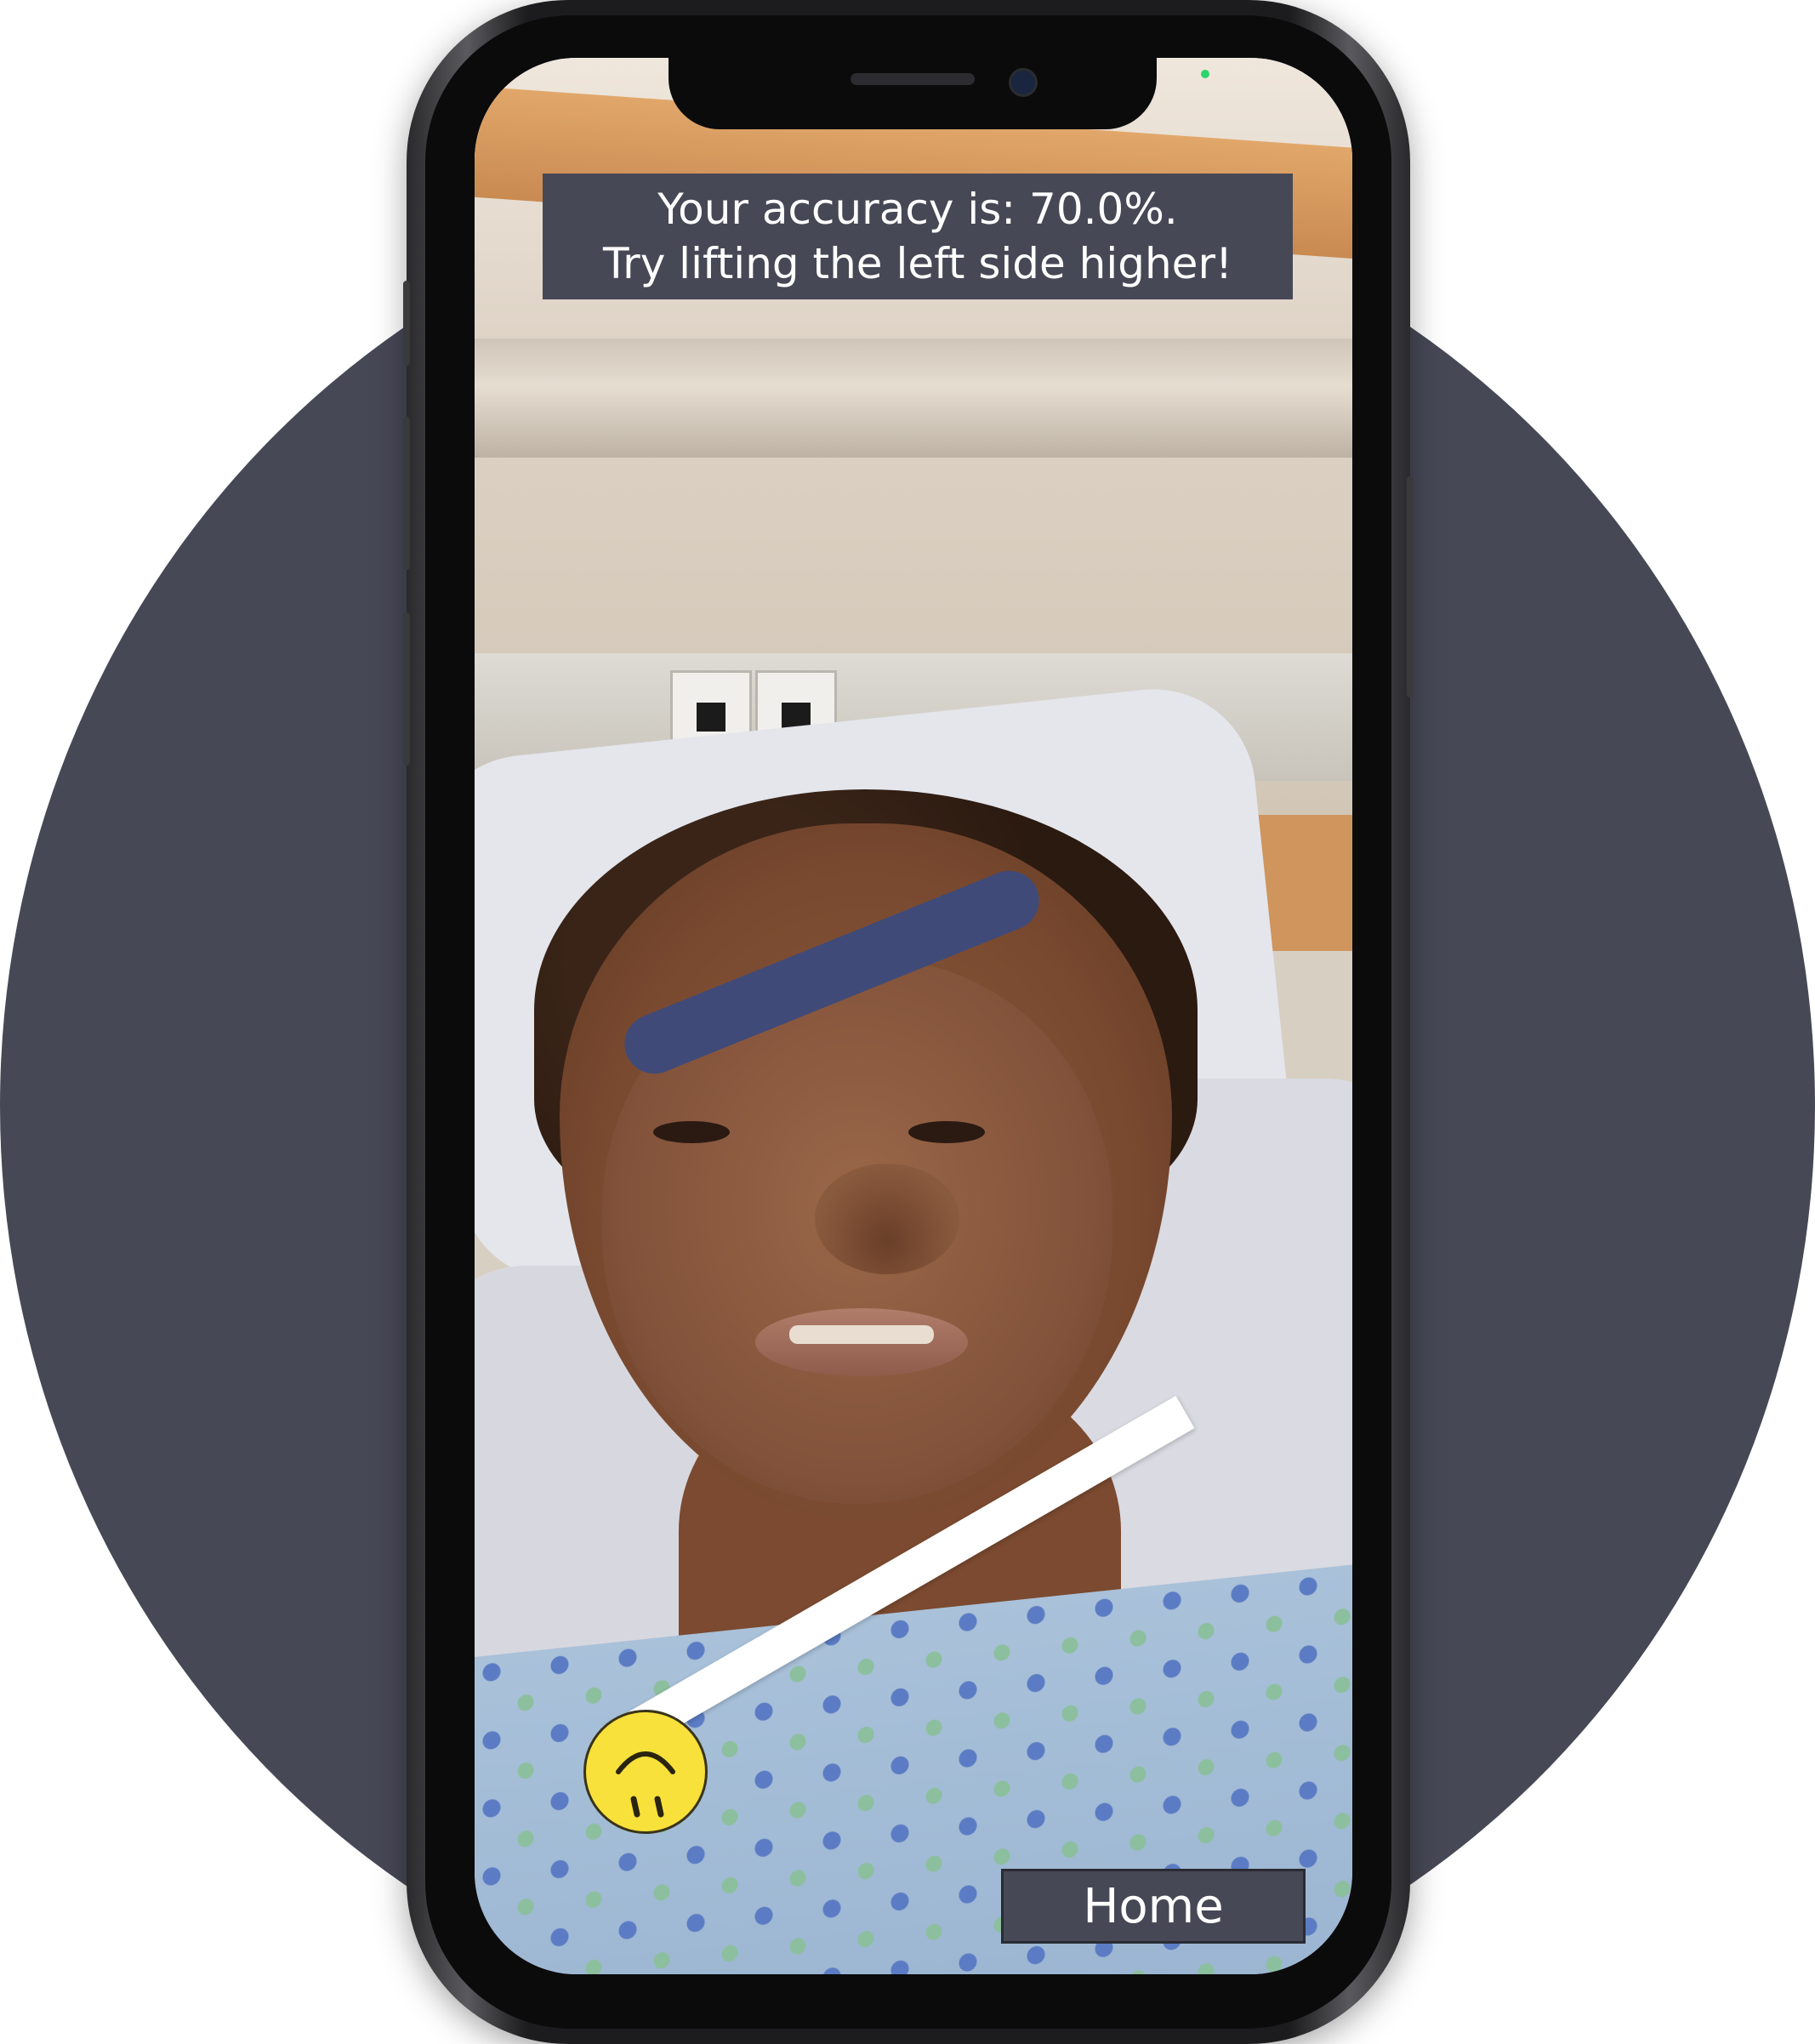 Image resolution: width=1815 pixels, height=2044 pixels. What do you see at coordinates (947, 1132) in the screenshot?
I see `person-eye-right` at bounding box center [947, 1132].